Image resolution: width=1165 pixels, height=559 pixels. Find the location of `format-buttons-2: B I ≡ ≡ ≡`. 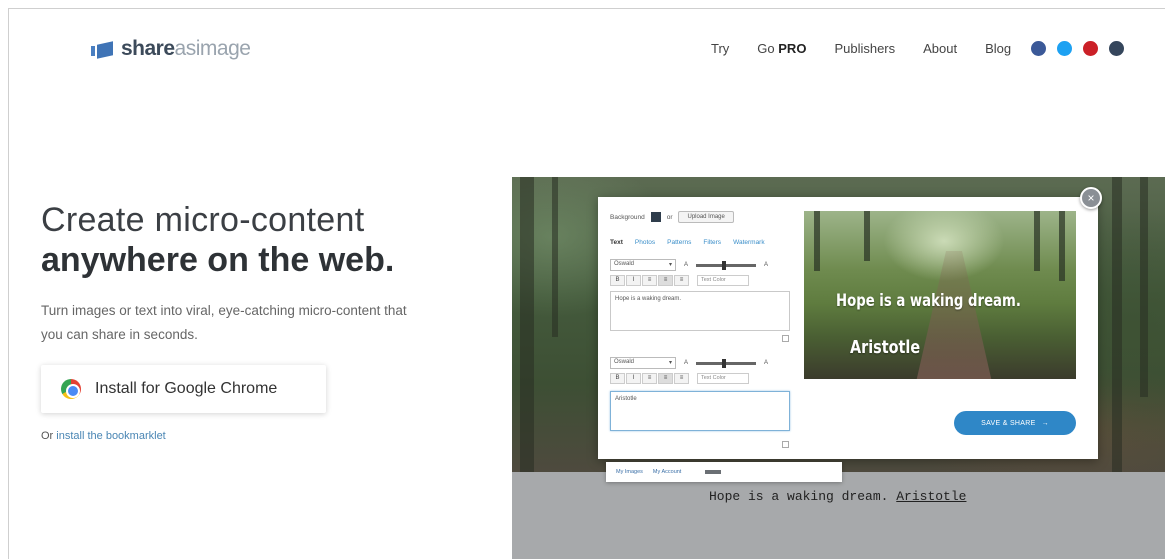

format-buttons-2: B I ≡ ≡ ≡ is located at coordinates (649, 378).